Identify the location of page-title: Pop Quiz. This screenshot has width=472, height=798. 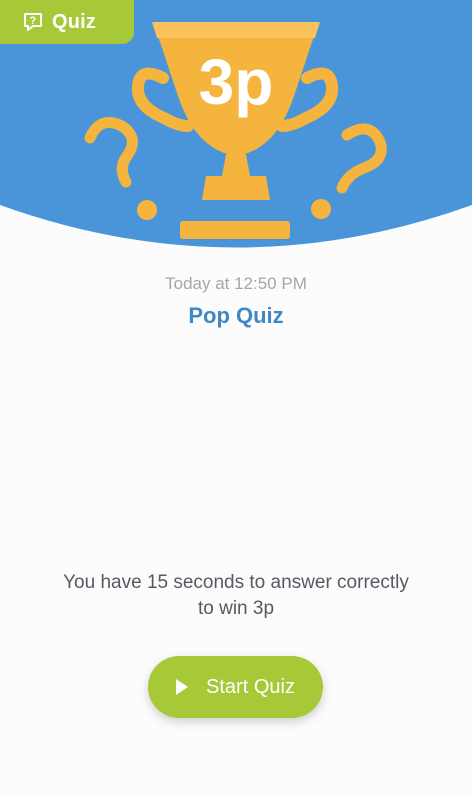
(236, 315).